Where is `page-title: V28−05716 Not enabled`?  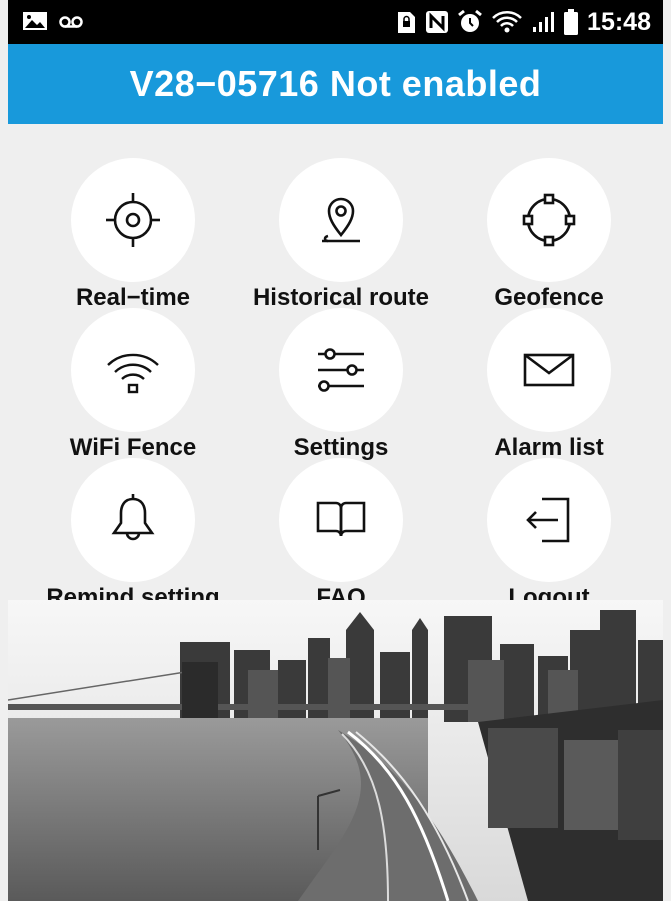
page-title: V28−05716 Not enabled is located at coordinates (335, 83).